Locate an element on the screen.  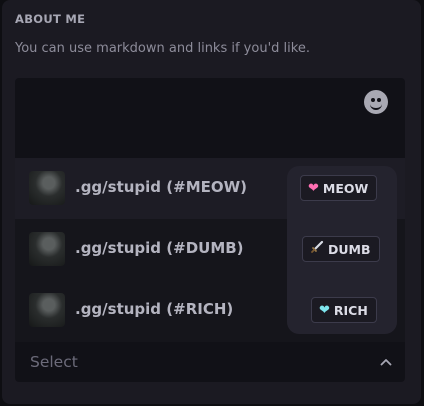
tag-popover: ❤ MEOW DUMB ❤ RICH is located at coordinates (342, 250).